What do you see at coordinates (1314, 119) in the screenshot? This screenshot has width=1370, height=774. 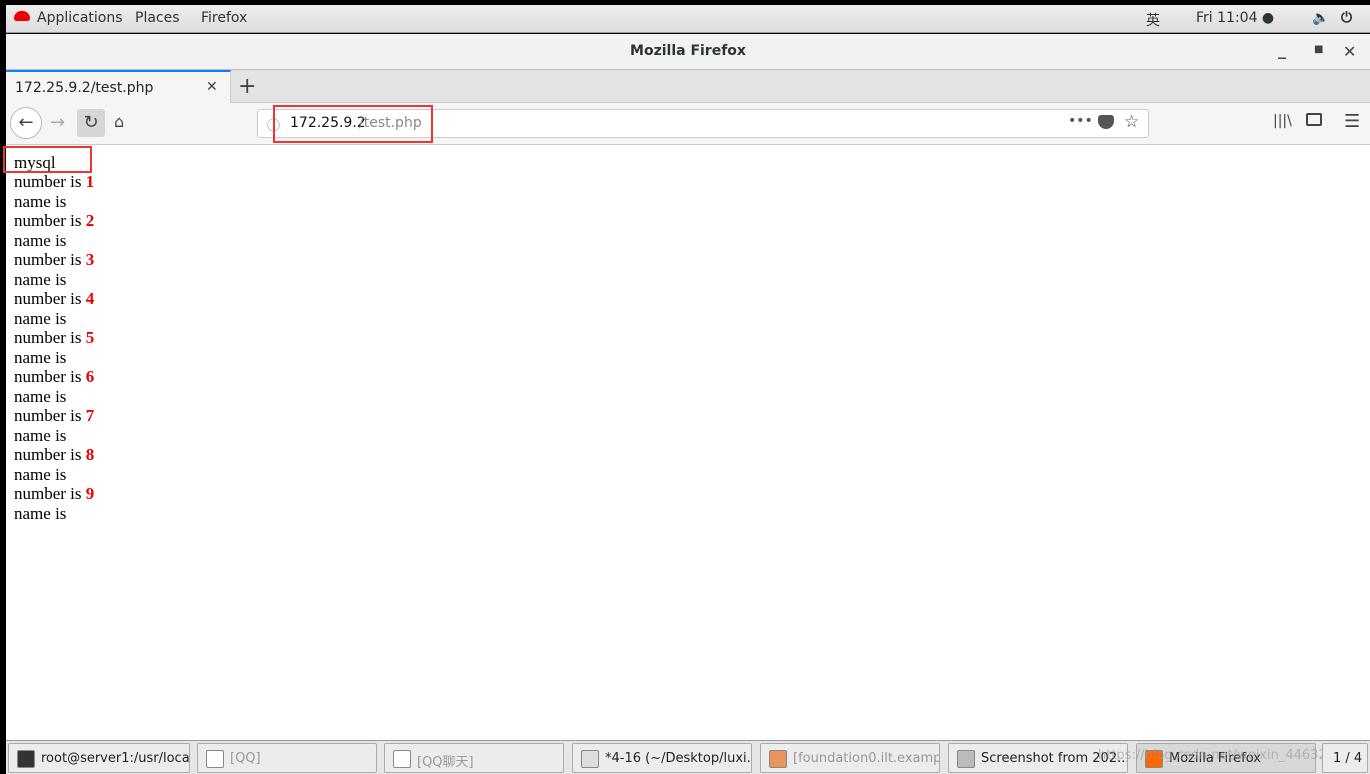 I see `sidebar-icon` at bounding box center [1314, 119].